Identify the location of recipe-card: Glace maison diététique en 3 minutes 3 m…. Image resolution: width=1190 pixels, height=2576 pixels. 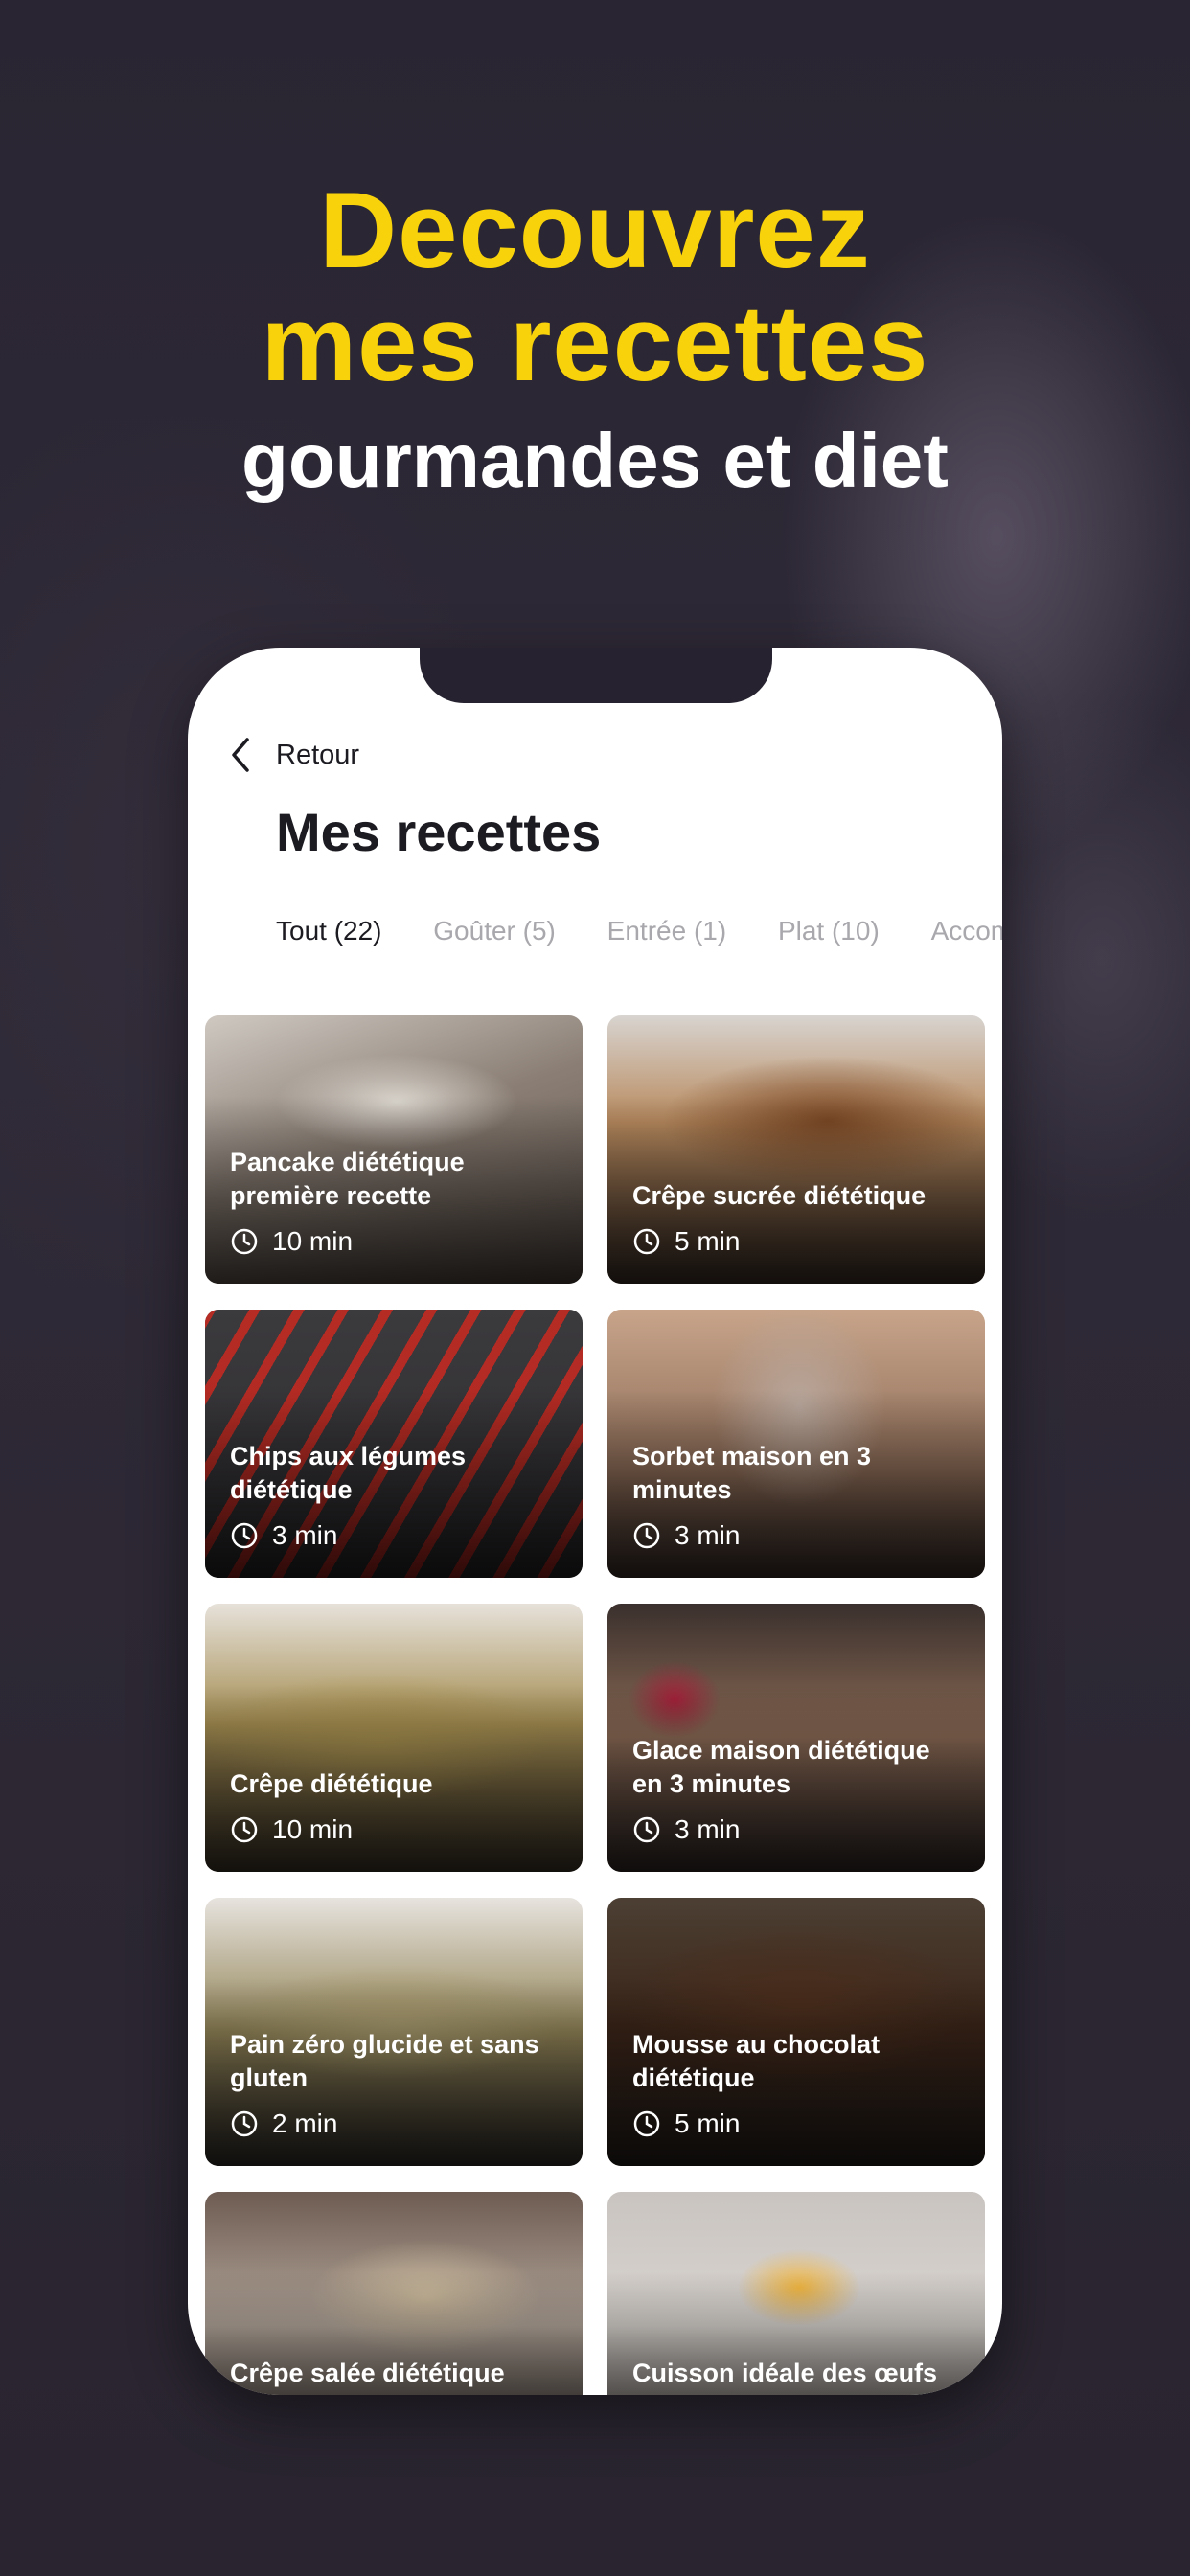
(796, 1738).